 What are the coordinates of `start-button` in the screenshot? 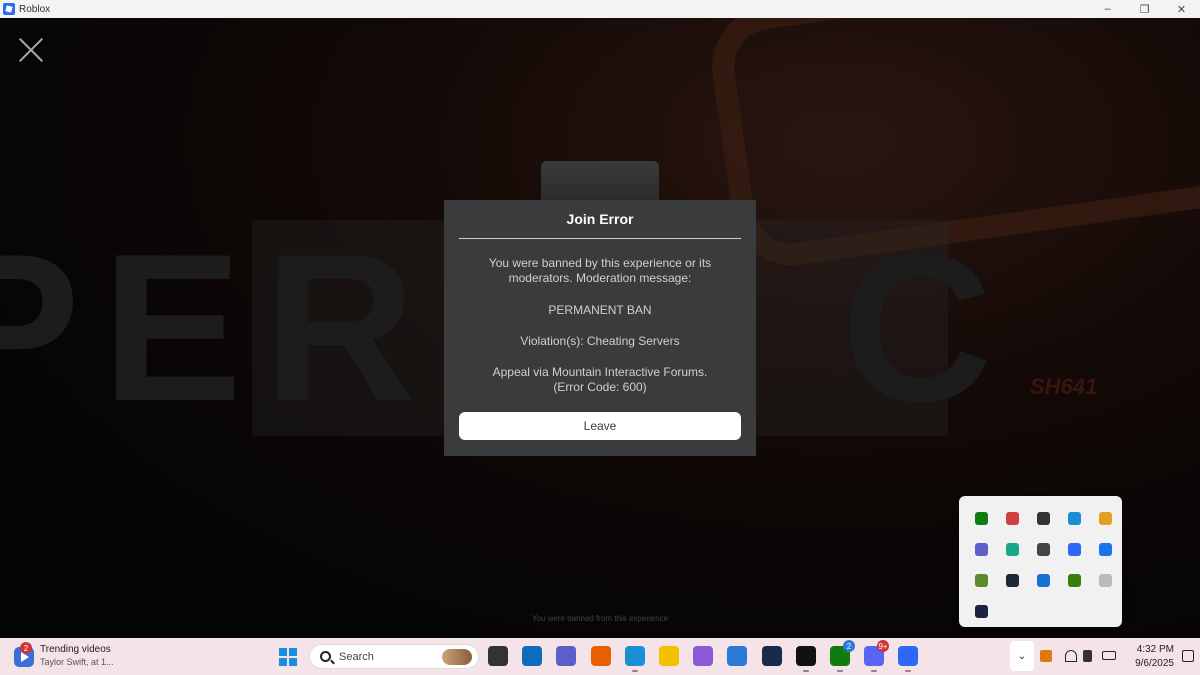 It's located at (288, 657).